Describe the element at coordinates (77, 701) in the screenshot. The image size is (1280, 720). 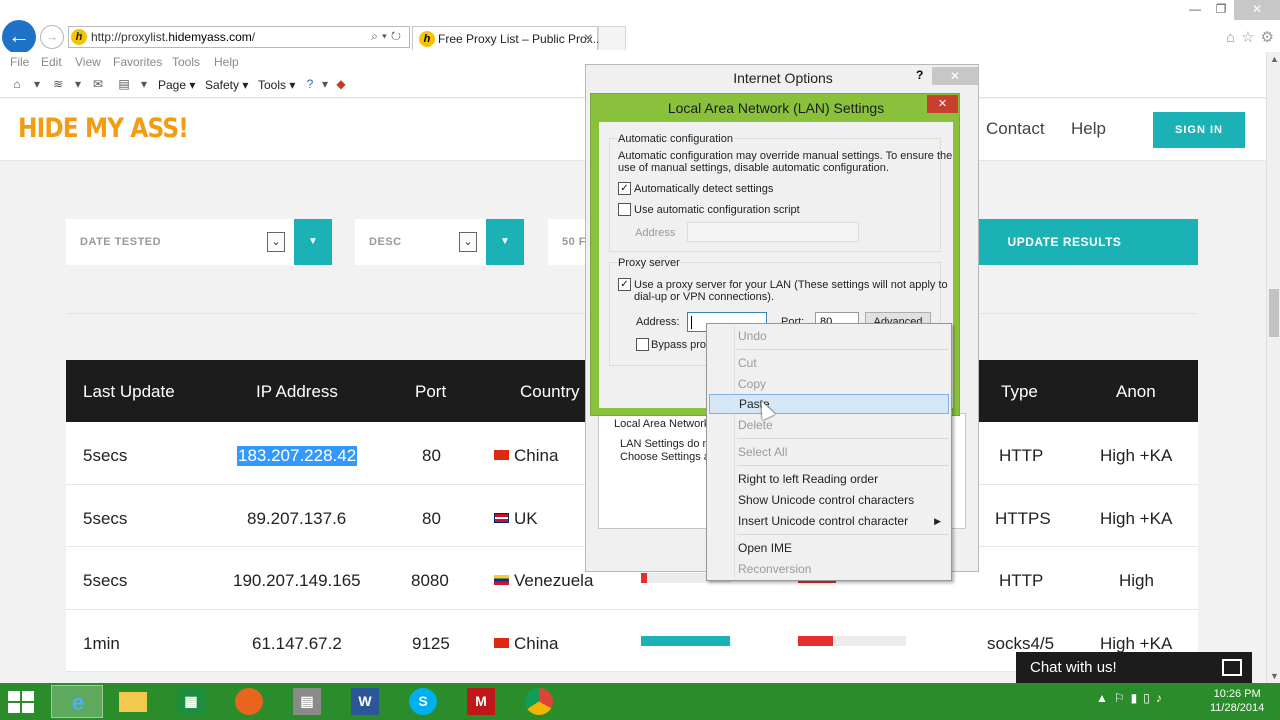
I see `taskbar-internet-explorer: e` at that location.